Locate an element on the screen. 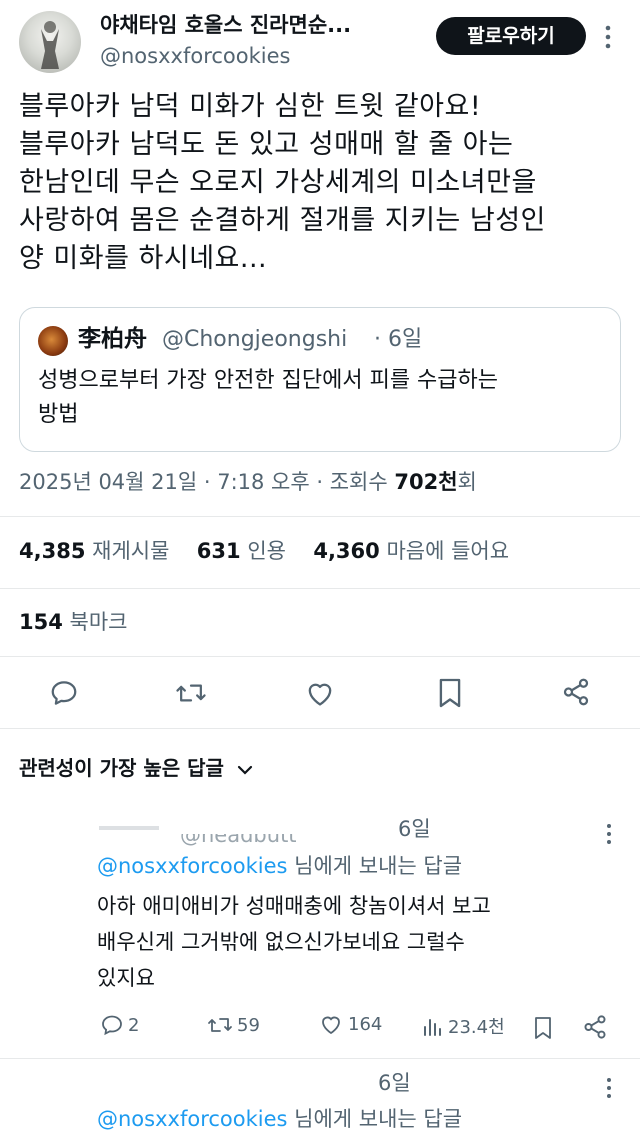 Image resolution: width=640 pixels, height=1135 pixels. quote-label: 인용 is located at coordinates (266, 551).